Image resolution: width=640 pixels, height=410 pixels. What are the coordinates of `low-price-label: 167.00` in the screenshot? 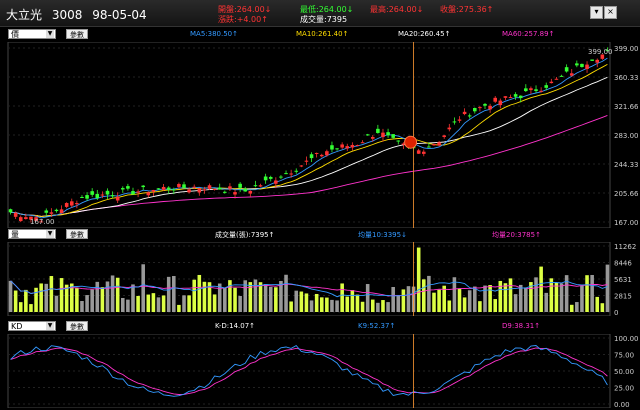 It's located at (42, 222).